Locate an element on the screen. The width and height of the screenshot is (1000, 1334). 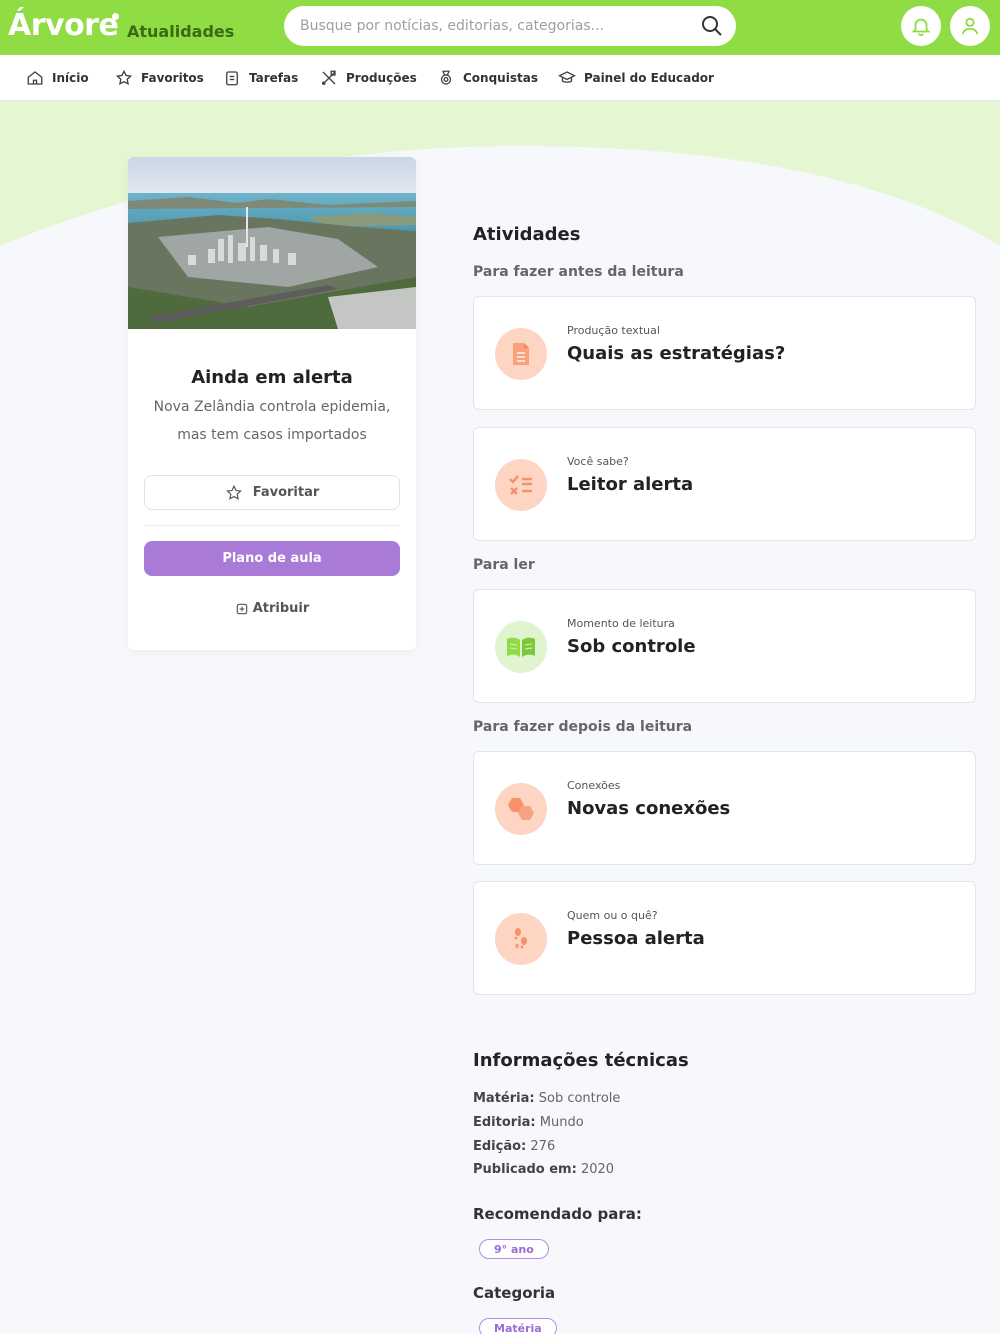
nav-item-favoritos: Favoritos is located at coordinates (159, 78).